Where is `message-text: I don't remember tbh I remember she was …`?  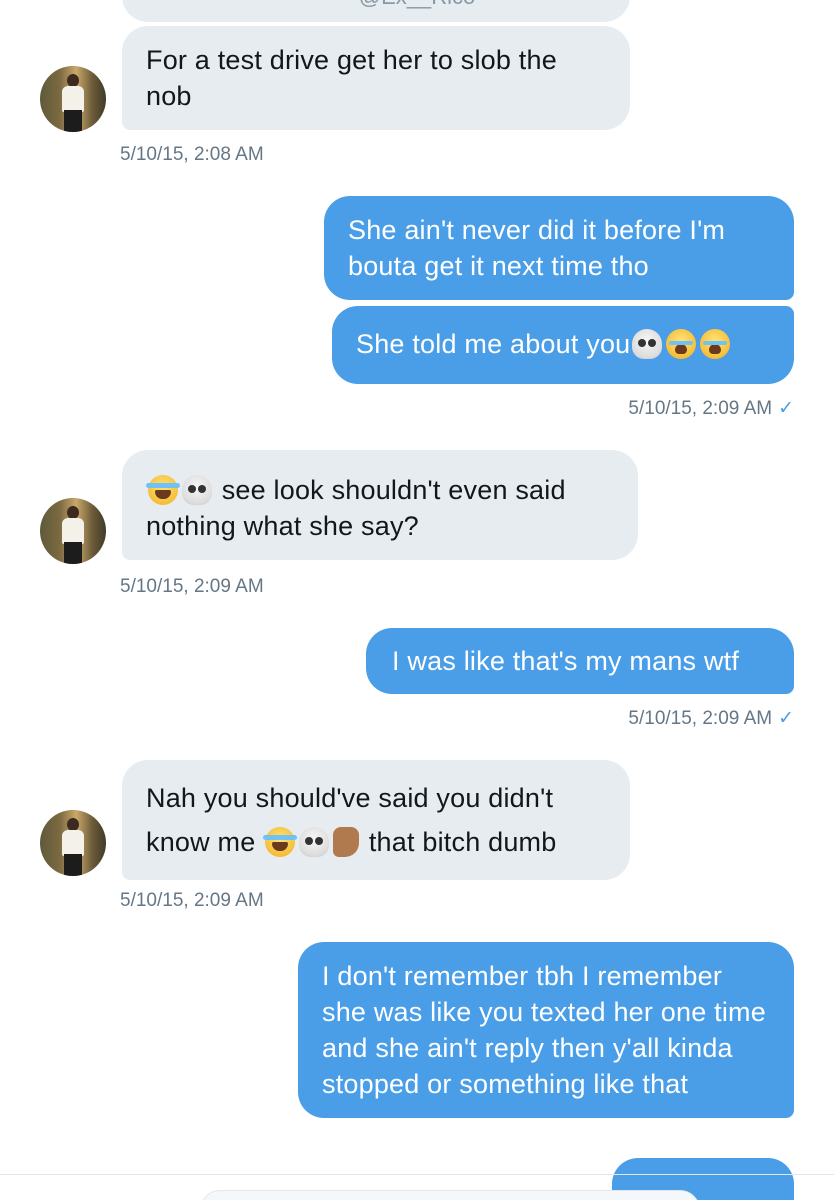 message-text: I don't remember tbh I remember she was … is located at coordinates (544, 1030).